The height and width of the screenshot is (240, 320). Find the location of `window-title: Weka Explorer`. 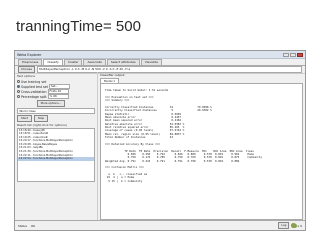

window-title: Weka Explorer is located at coordinates (29, 54).